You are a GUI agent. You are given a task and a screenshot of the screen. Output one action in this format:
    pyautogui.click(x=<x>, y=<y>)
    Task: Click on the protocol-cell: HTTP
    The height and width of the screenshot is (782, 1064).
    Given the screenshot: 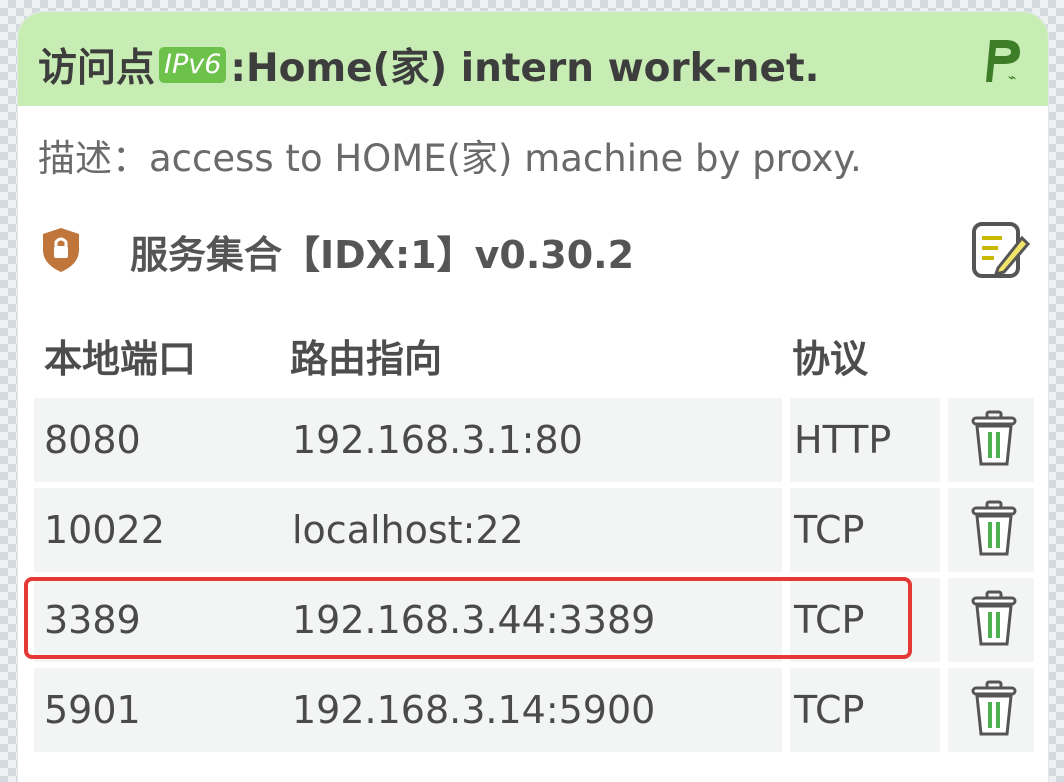 What is the action you would take?
    pyautogui.click(x=865, y=440)
    